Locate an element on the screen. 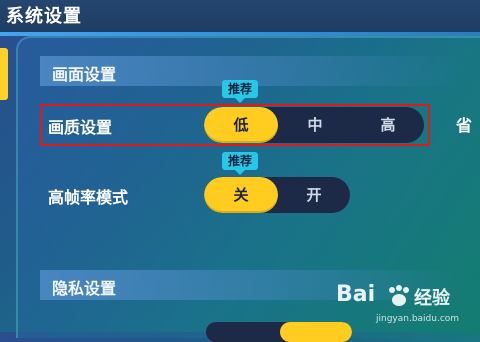 This screenshot has height=342, width=480. quality-option-high: 高 is located at coordinates (388, 125).